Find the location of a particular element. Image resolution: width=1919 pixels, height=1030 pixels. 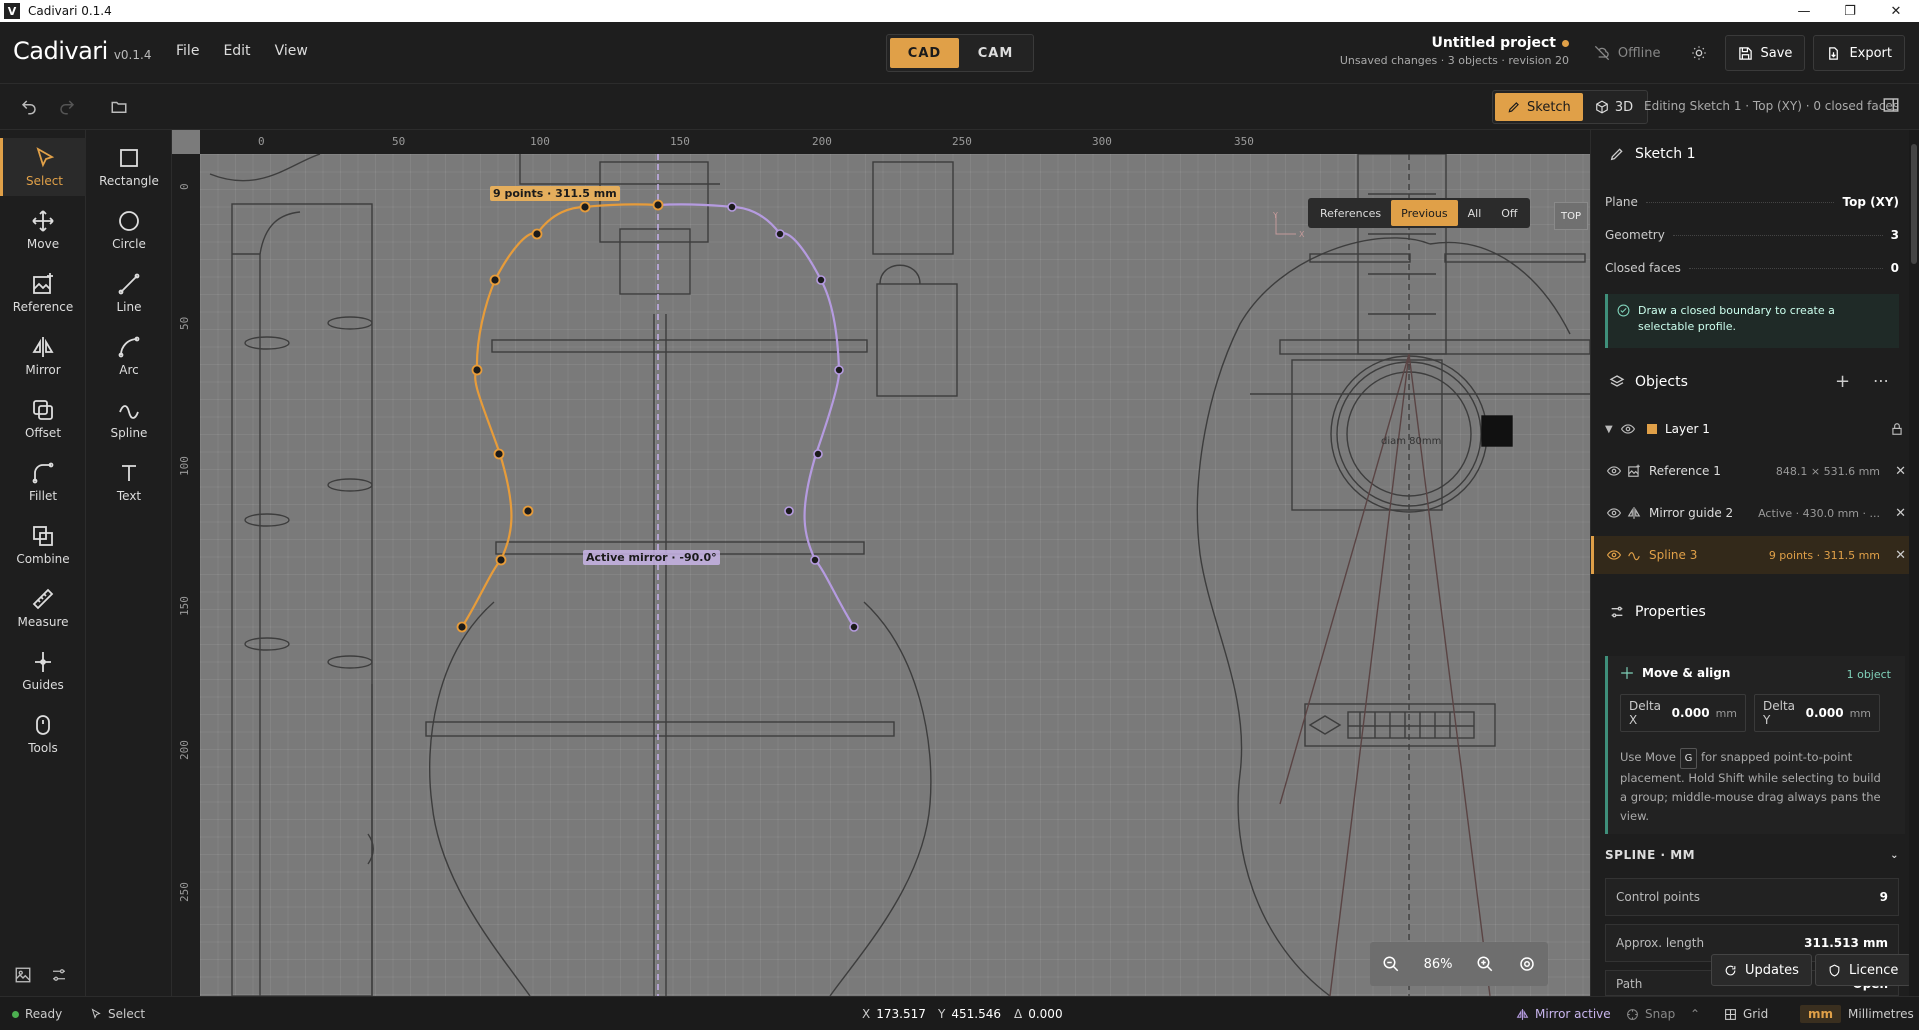

sun-icon is located at coordinates (1698, 53).